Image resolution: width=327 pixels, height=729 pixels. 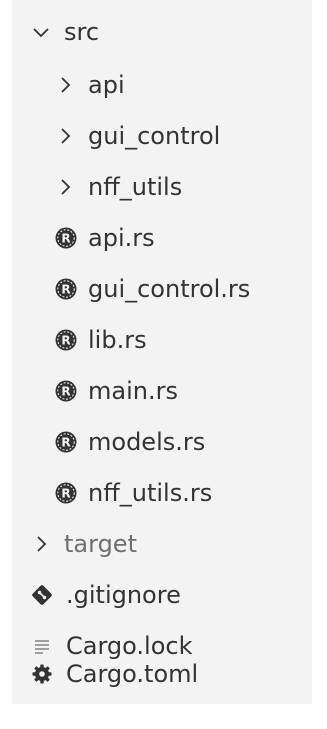 I want to click on tree-item-label: main.rs, so click(x=133, y=391).